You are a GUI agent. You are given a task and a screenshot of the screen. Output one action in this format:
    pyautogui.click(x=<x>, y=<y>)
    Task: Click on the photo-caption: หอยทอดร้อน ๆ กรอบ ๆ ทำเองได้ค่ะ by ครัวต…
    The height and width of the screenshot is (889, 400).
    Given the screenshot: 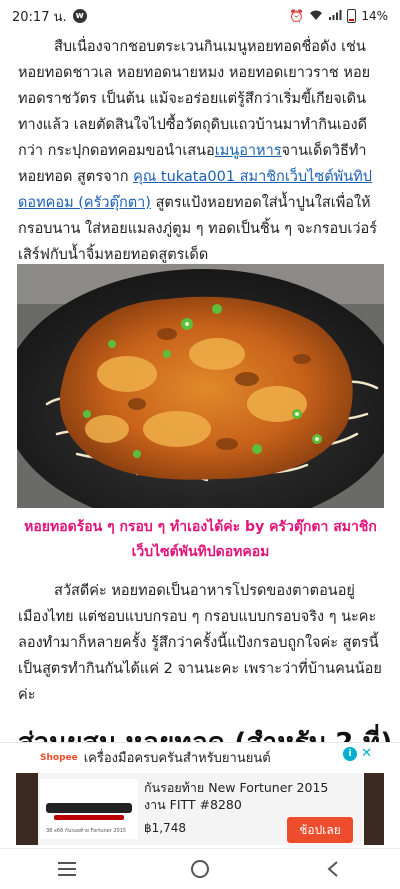 What is the action you would take?
    pyautogui.click(x=200, y=539)
    